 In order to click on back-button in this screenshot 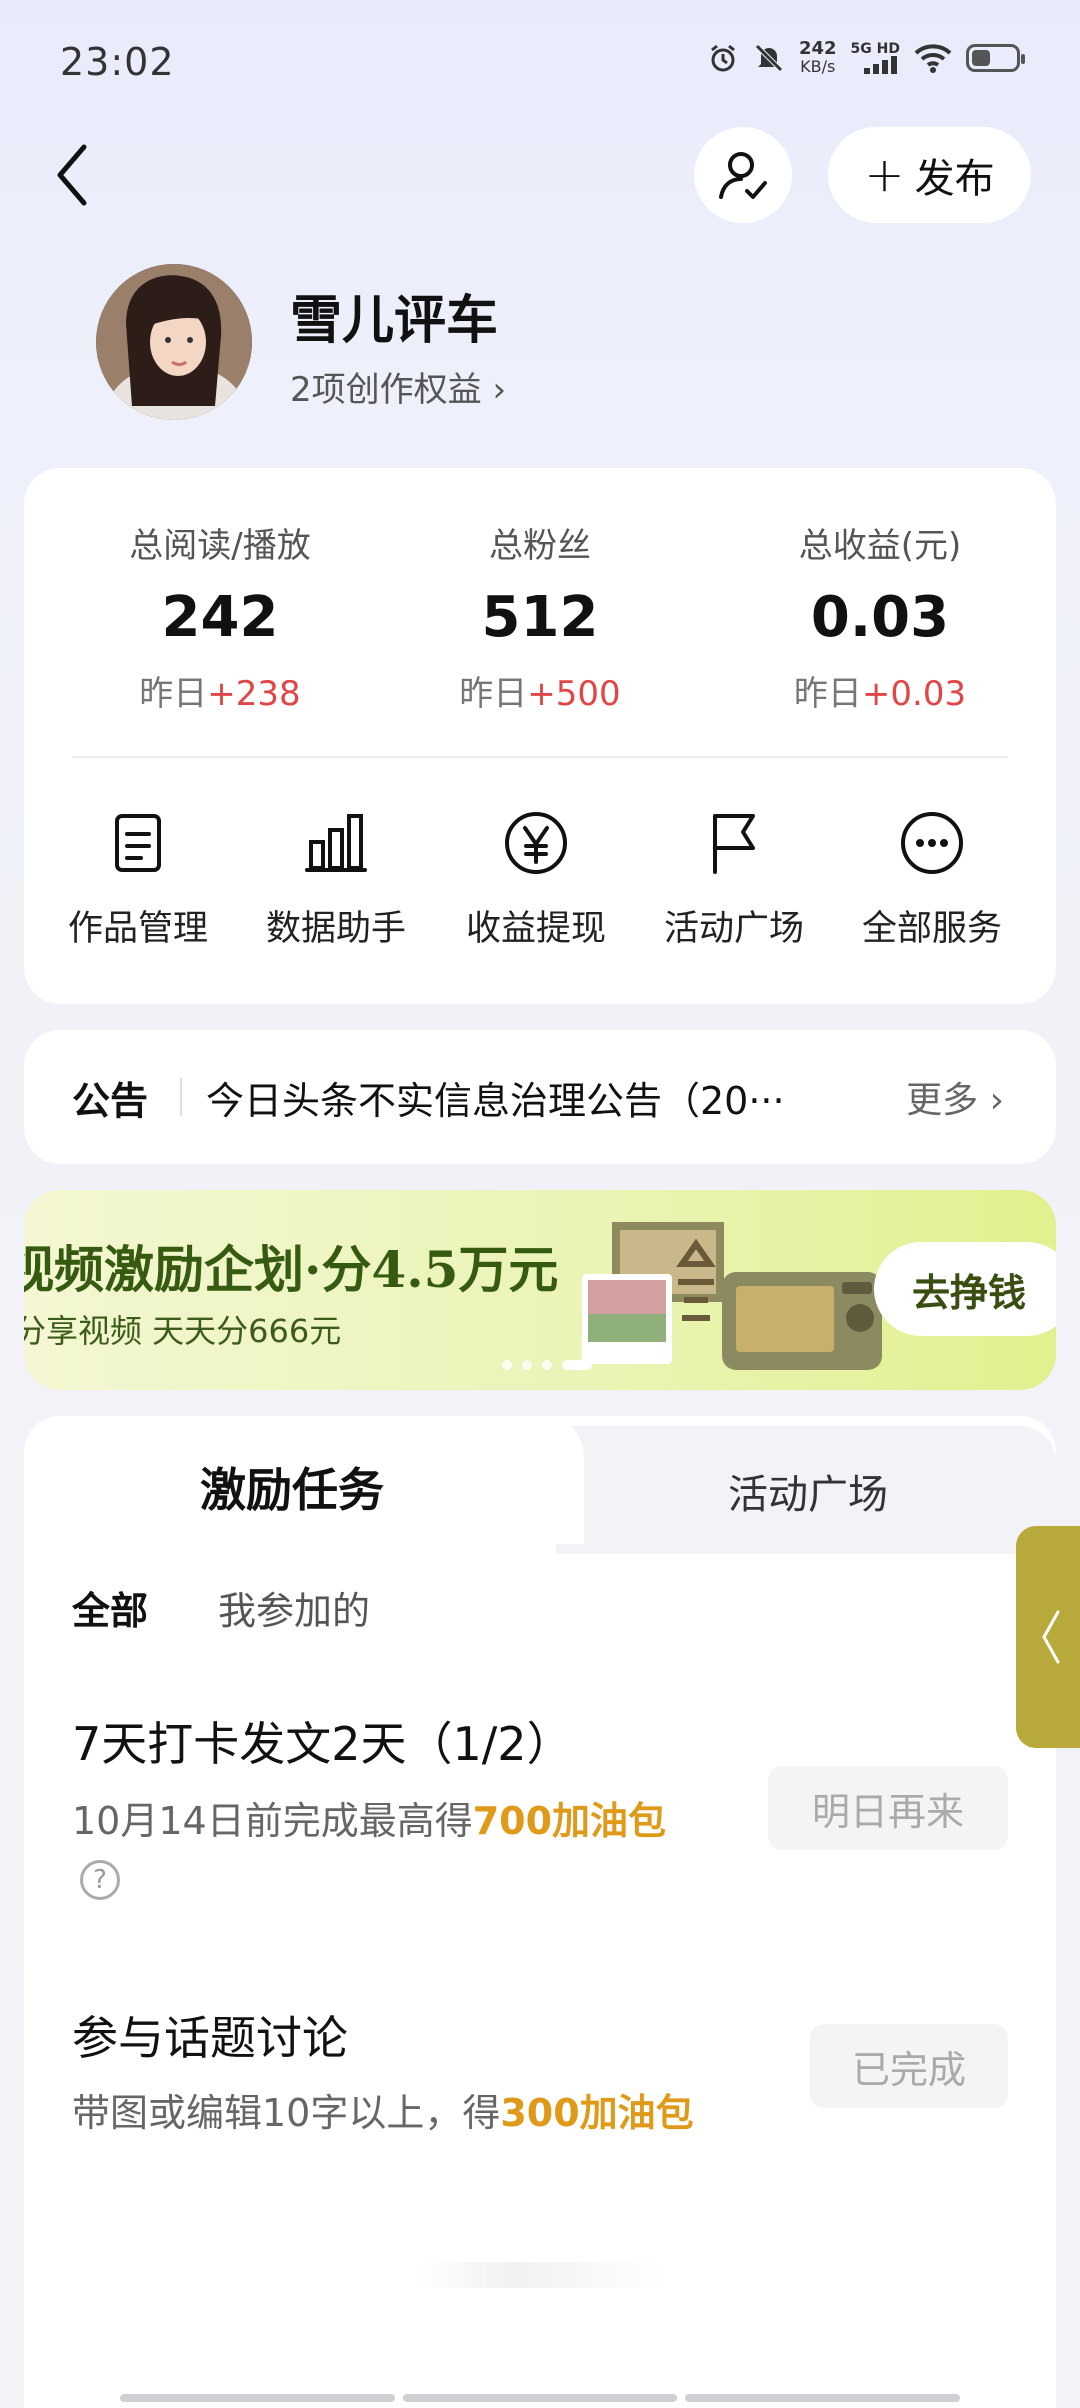, I will do `click(75, 175)`.